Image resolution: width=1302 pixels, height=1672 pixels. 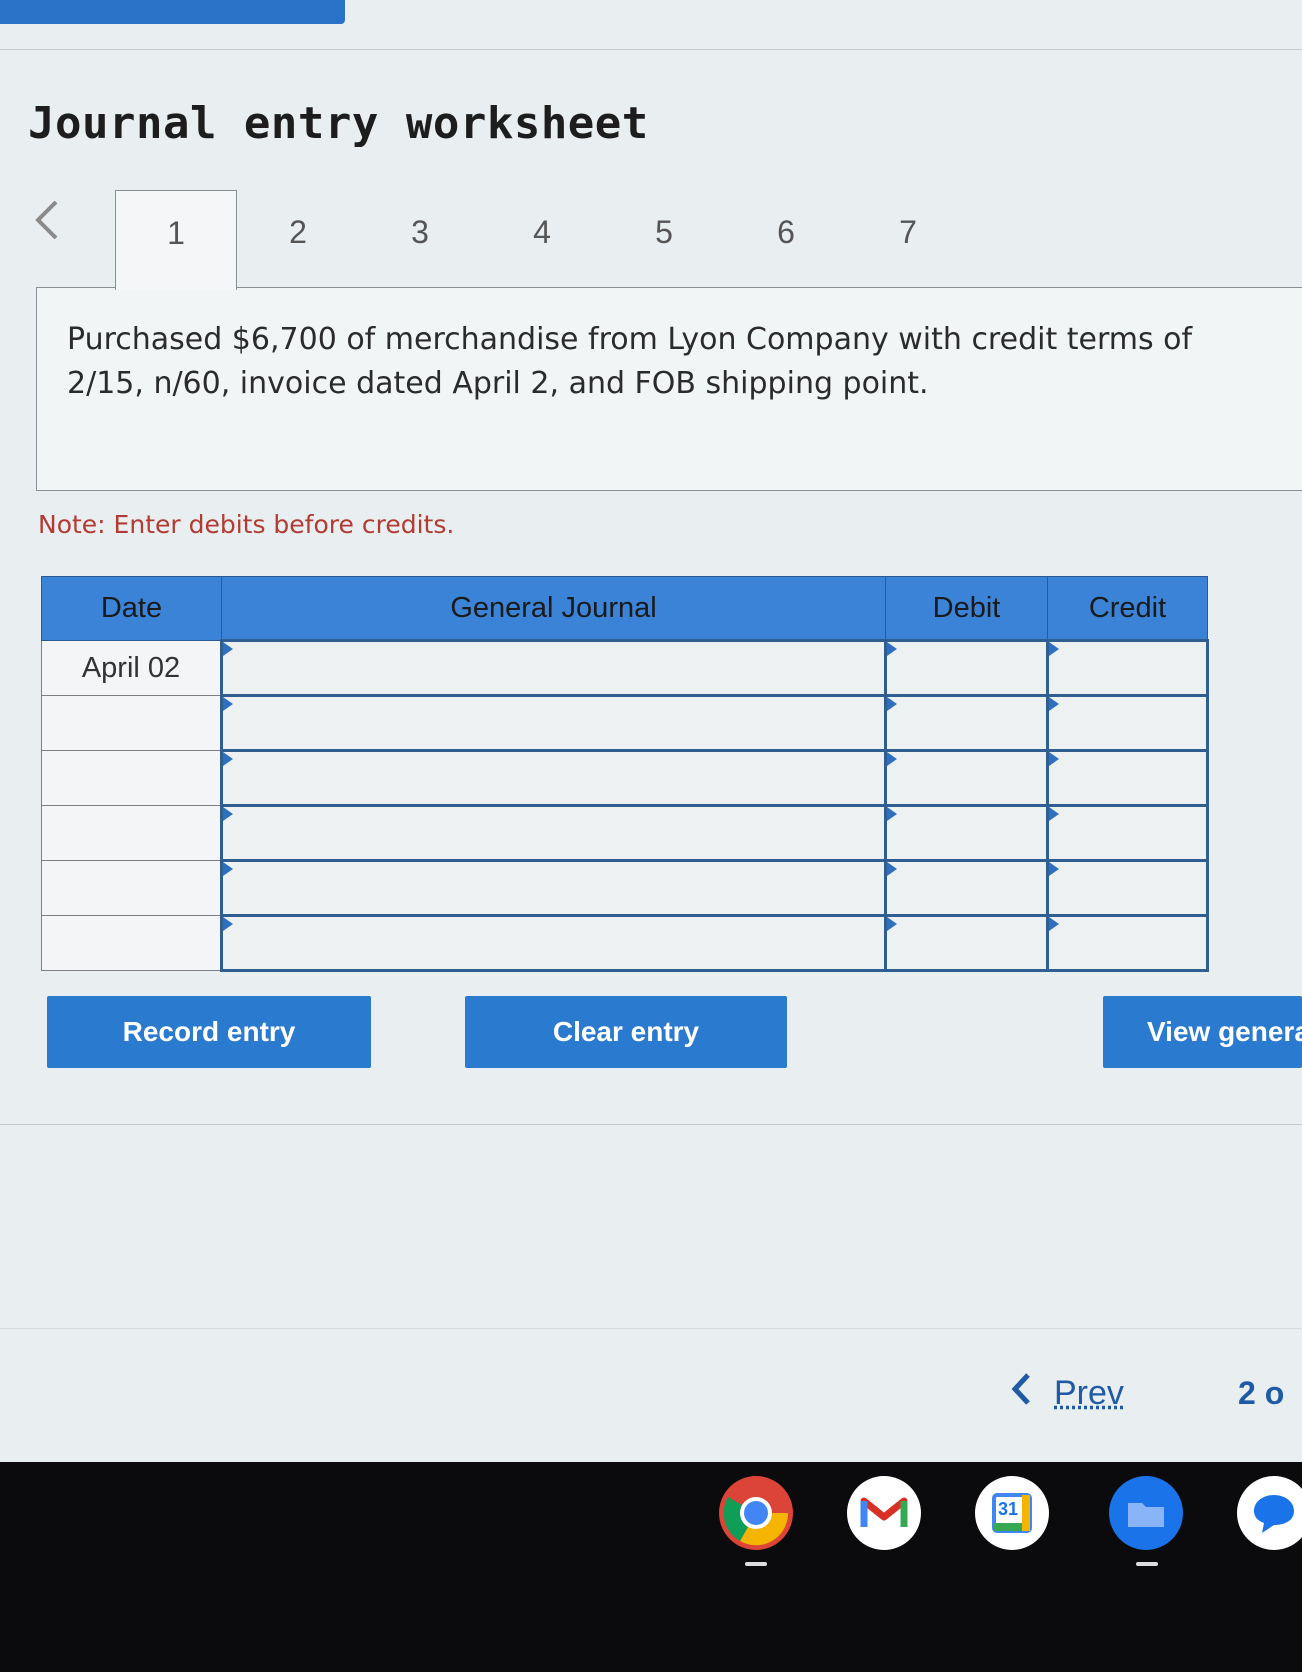 What do you see at coordinates (132, 609) in the screenshot?
I see `column-header-date: Date` at bounding box center [132, 609].